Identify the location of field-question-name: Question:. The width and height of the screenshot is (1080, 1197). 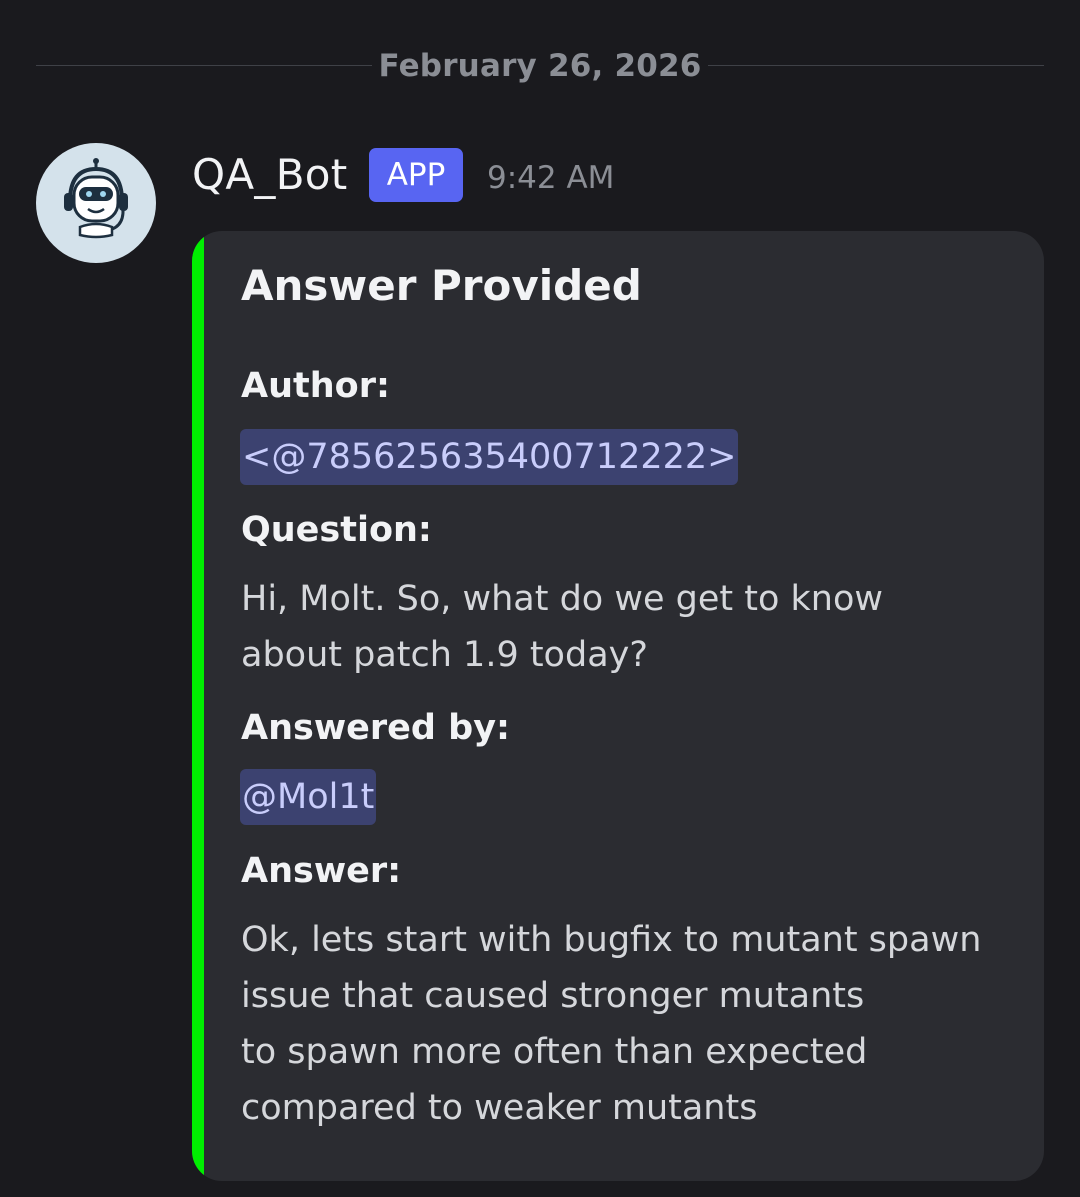
(336, 530).